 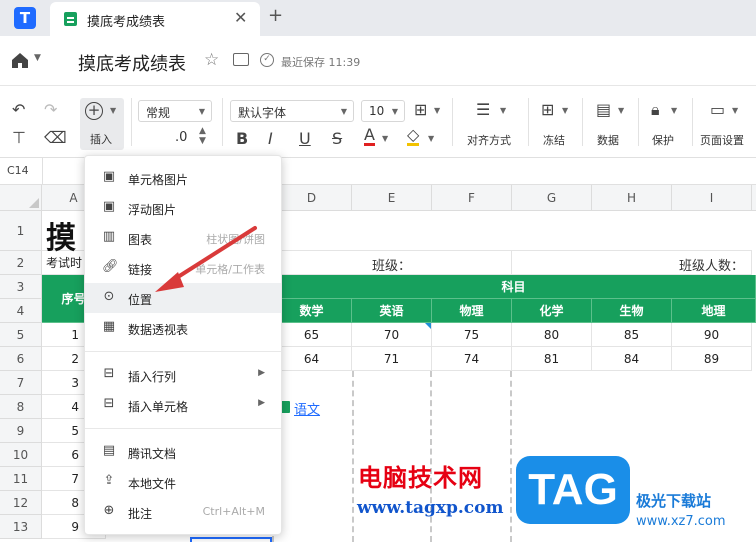 I want to click on menu-item-local-file: ⇪ 本地文件, so click(x=183, y=482).